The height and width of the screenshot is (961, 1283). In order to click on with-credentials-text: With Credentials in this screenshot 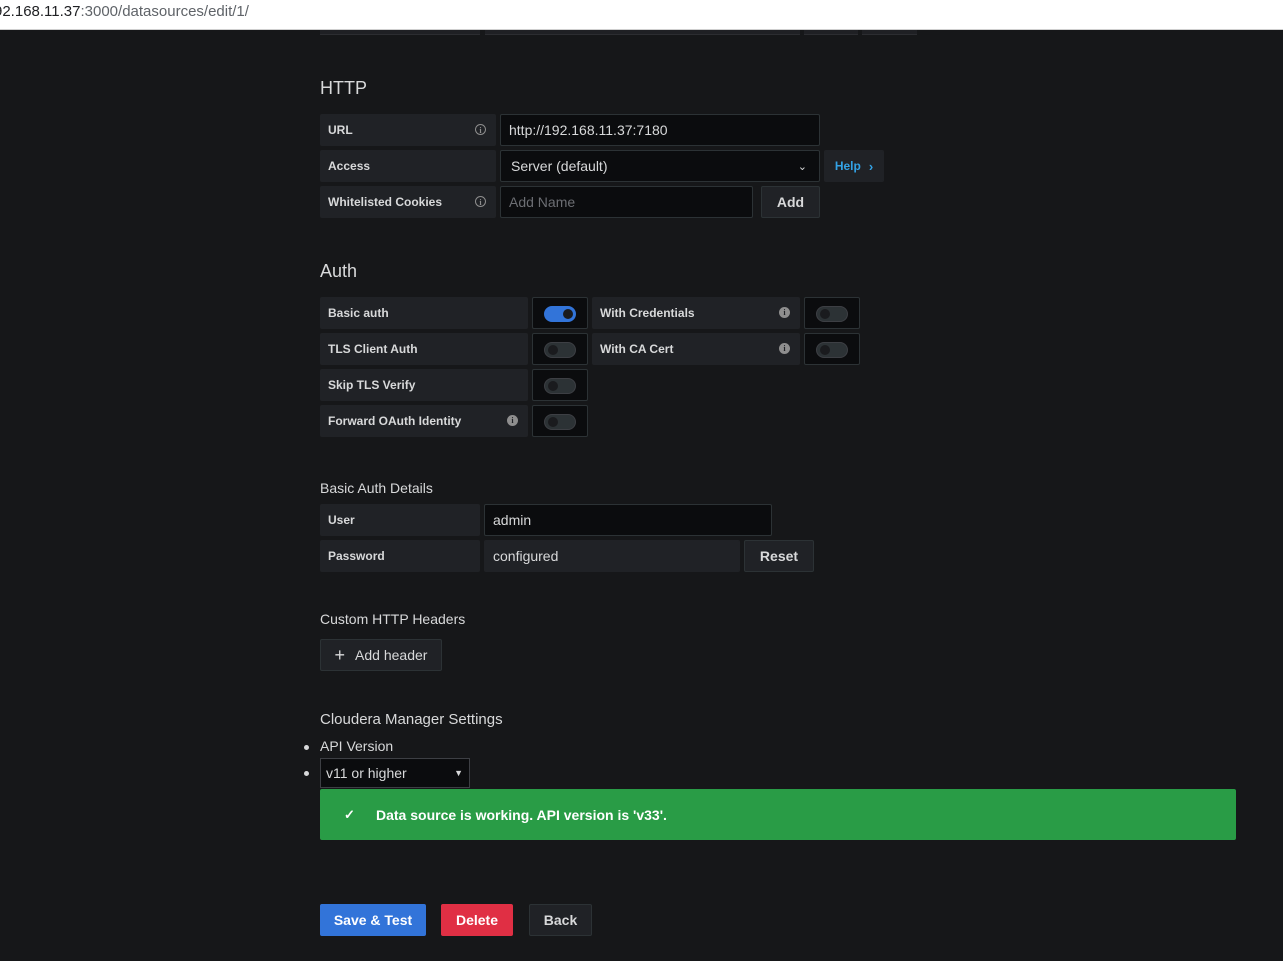, I will do `click(647, 313)`.